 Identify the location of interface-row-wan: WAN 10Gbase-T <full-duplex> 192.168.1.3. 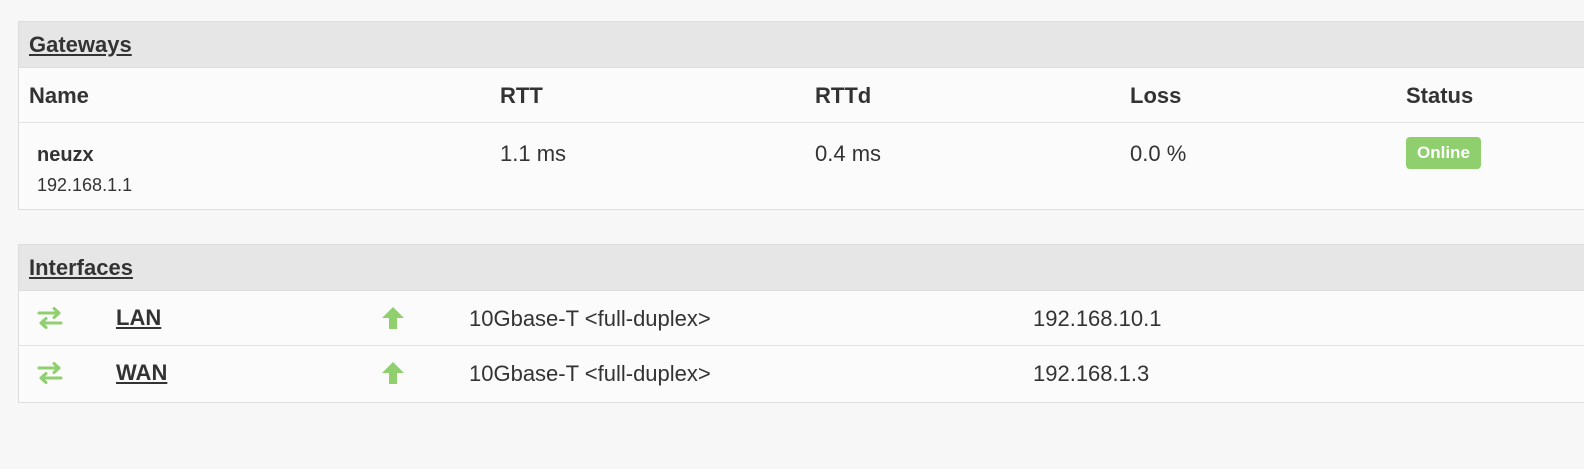
(801, 373).